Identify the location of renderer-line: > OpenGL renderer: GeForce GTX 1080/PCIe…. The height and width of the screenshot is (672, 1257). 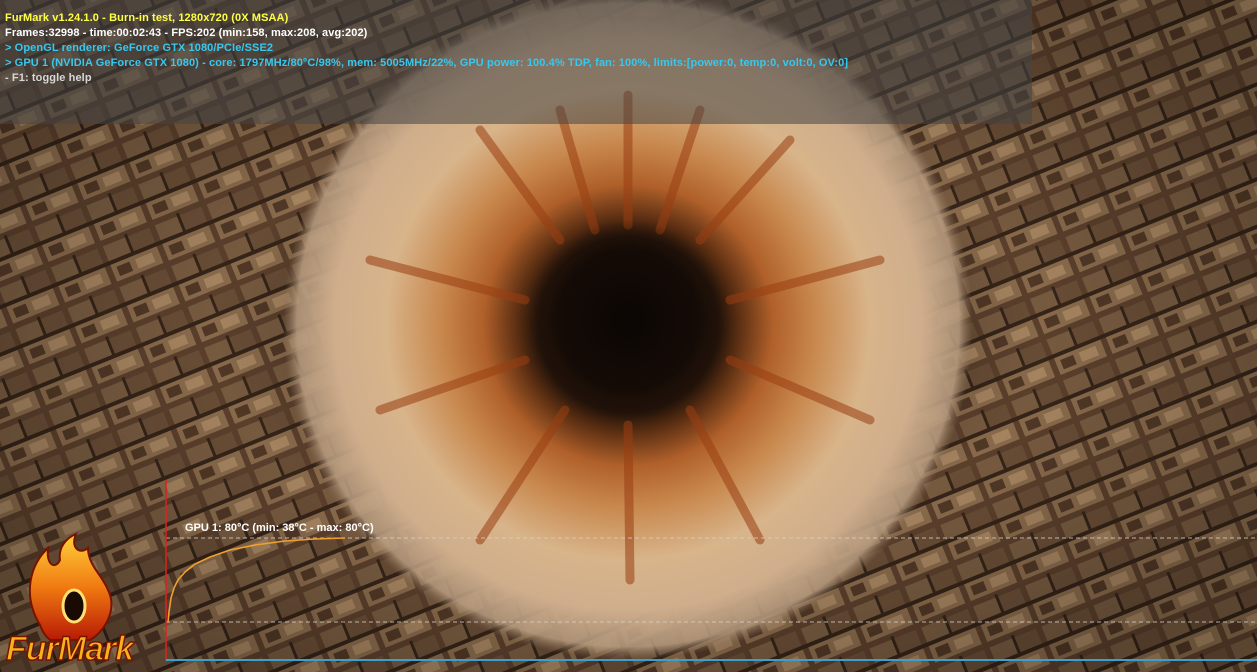
(139, 48).